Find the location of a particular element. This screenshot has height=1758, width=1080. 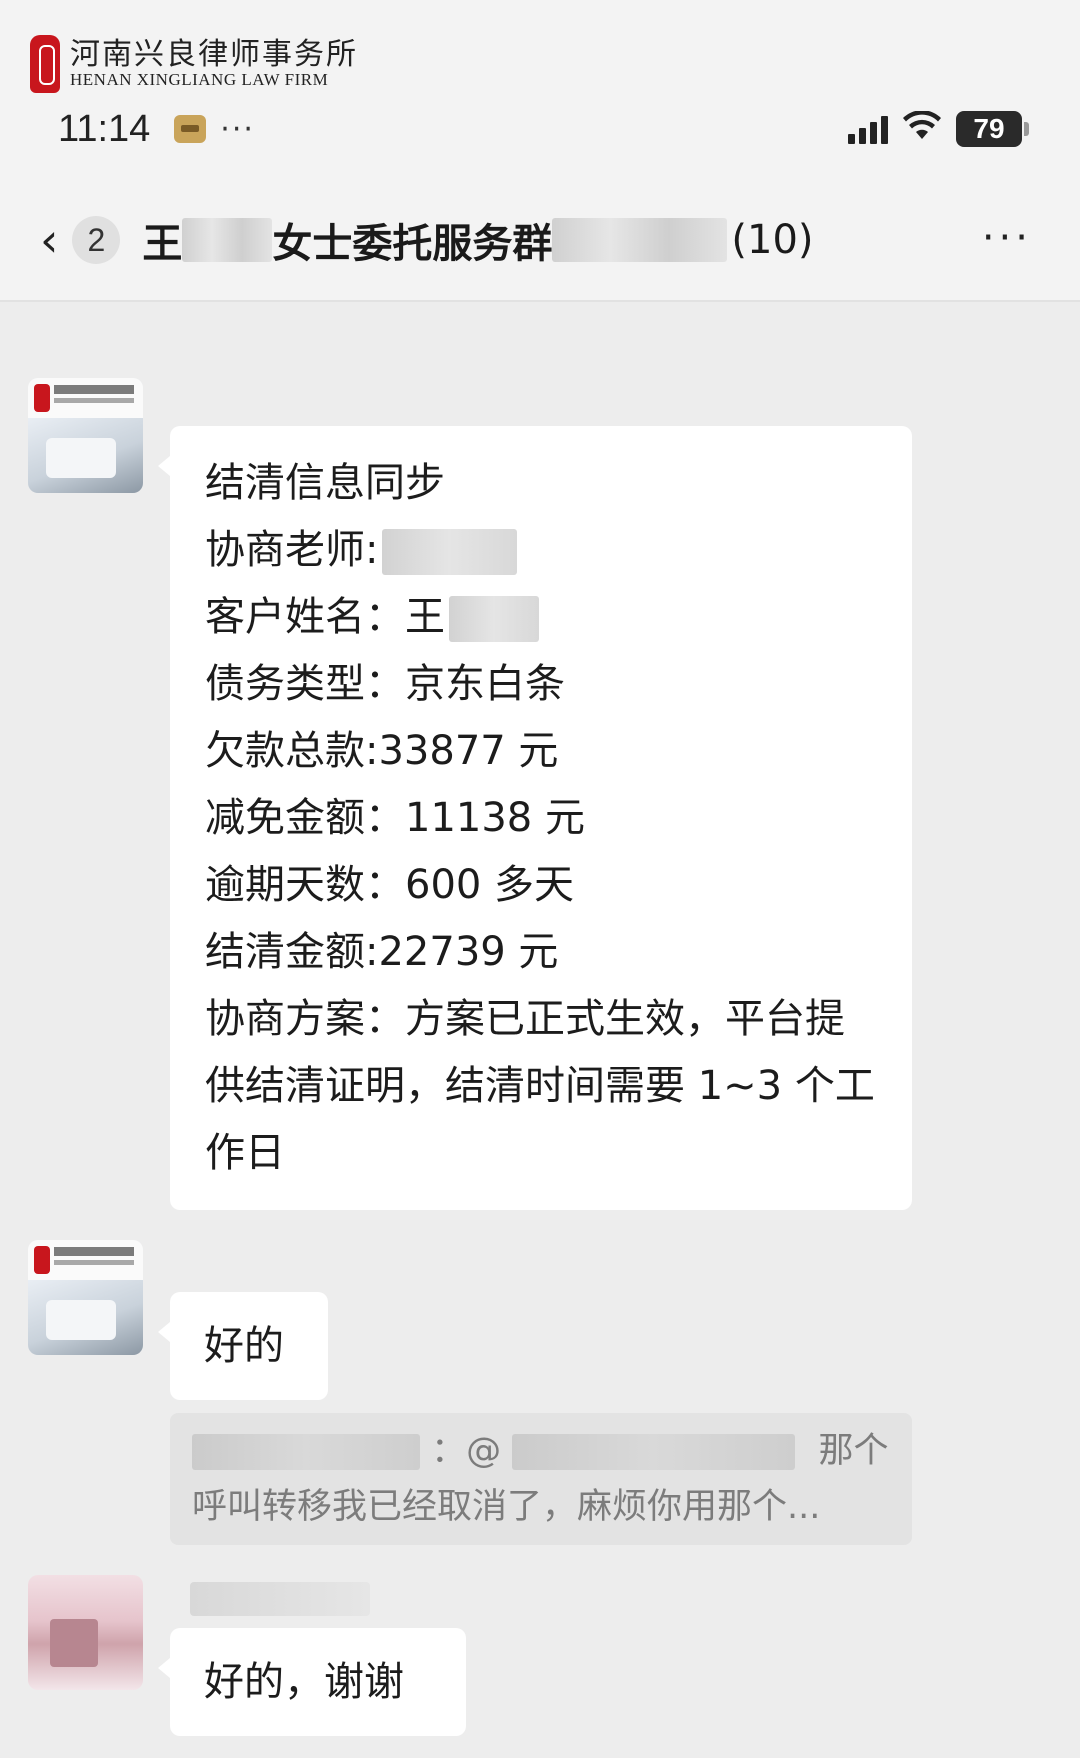

quote-tail: 那个 is located at coordinates (853, 1451).